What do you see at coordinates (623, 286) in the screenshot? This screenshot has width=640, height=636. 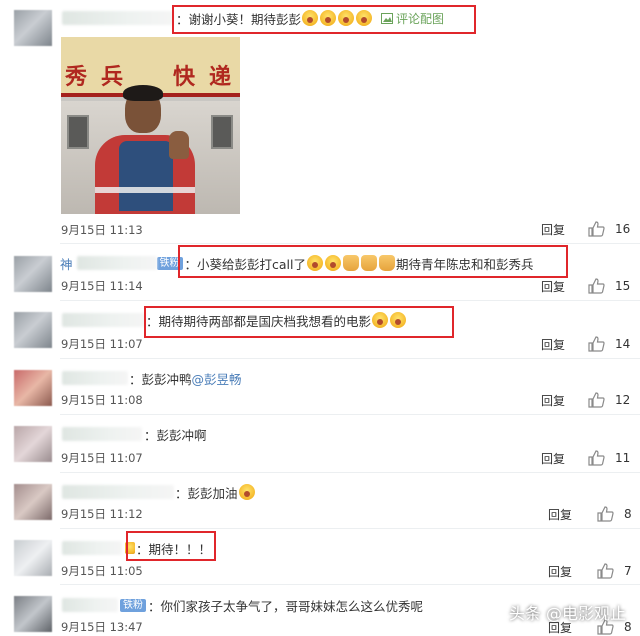 I see `like-count: 15` at bounding box center [623, 286].